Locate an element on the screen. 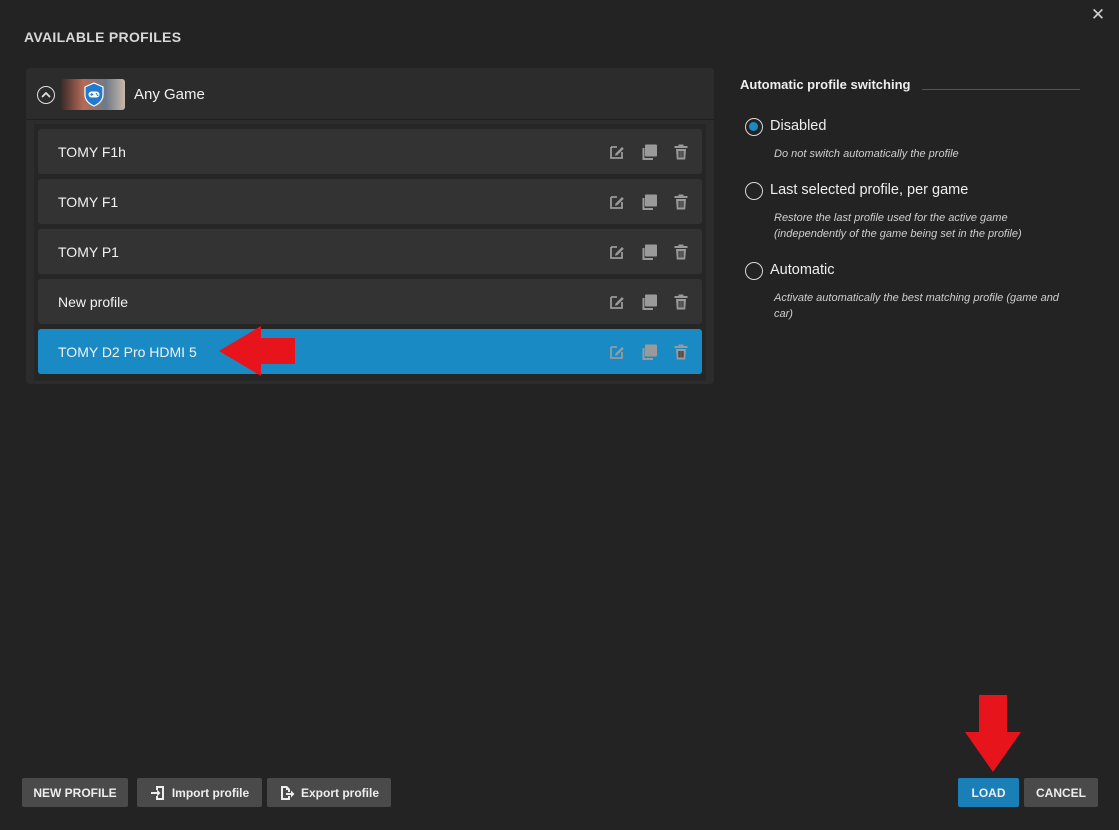  game-group-header: Any Game is located at coordinates (370, 94).